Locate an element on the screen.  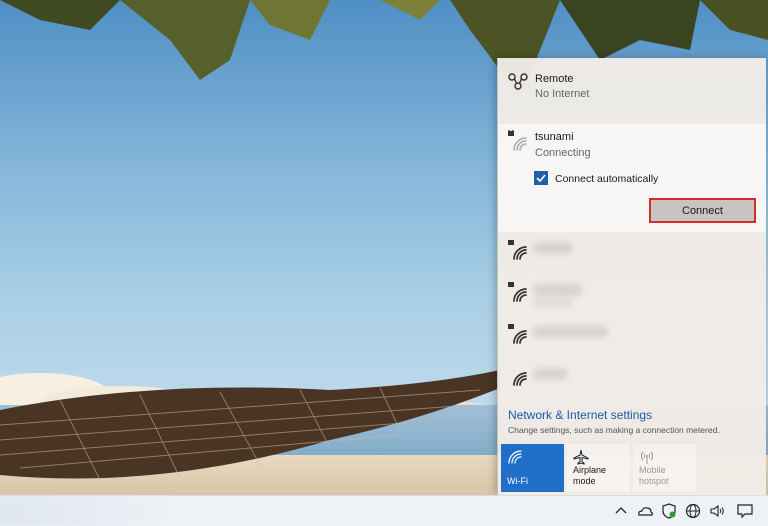
wallpaper-hammock is located at coordinates (250, 425).